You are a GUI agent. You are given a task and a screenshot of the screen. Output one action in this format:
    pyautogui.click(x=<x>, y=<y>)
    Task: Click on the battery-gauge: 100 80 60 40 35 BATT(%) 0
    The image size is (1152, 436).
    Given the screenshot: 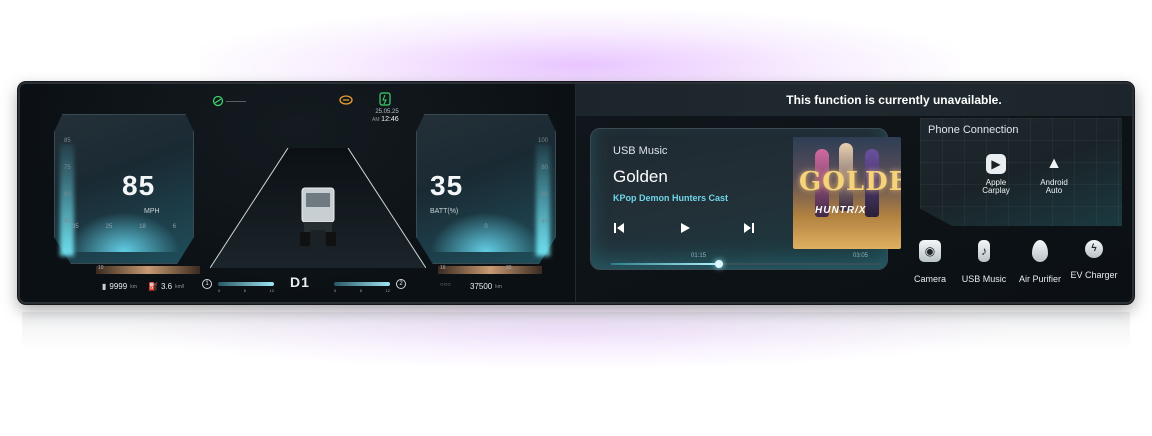 What is the action you would take?
    pyautogui.click(x=486, y=189)
    